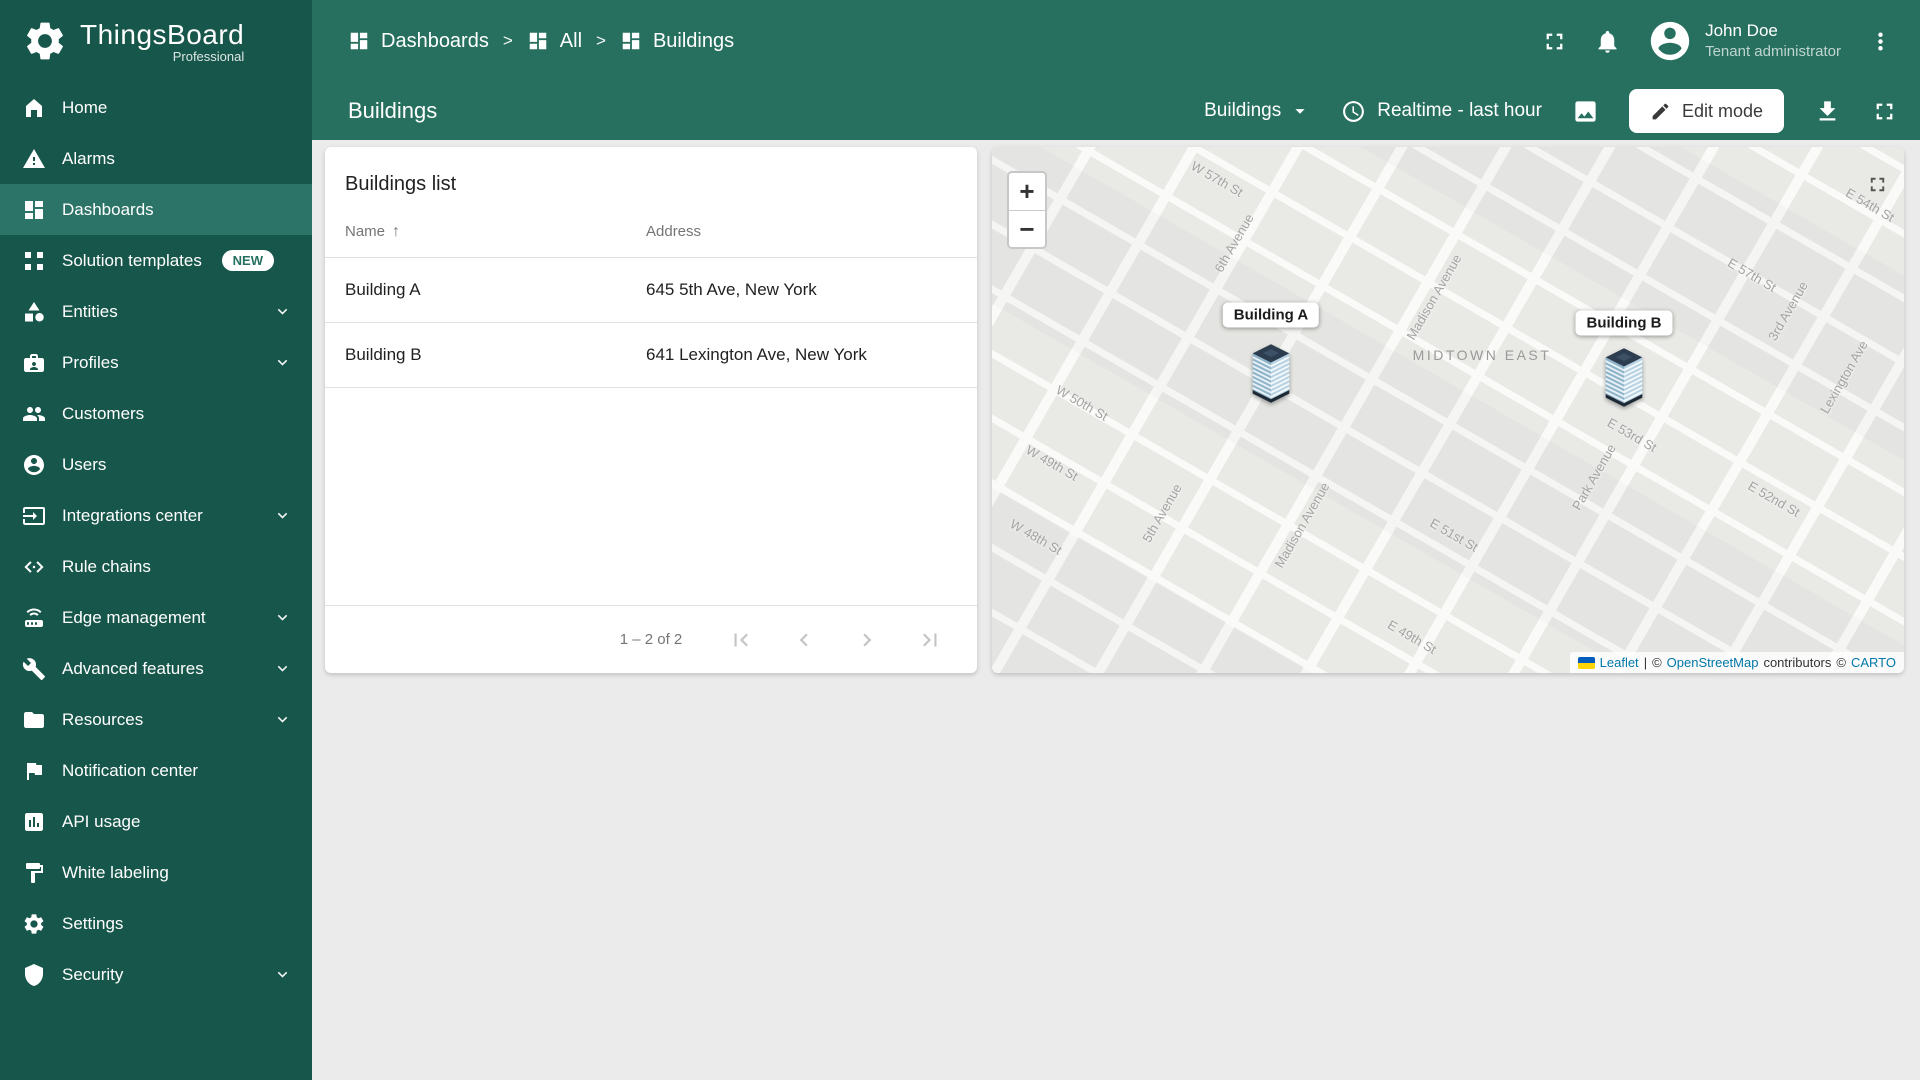 This screenshot has height=1080, width=1920. I want to click on sidebar-item-label: Security, so click(93, 974).